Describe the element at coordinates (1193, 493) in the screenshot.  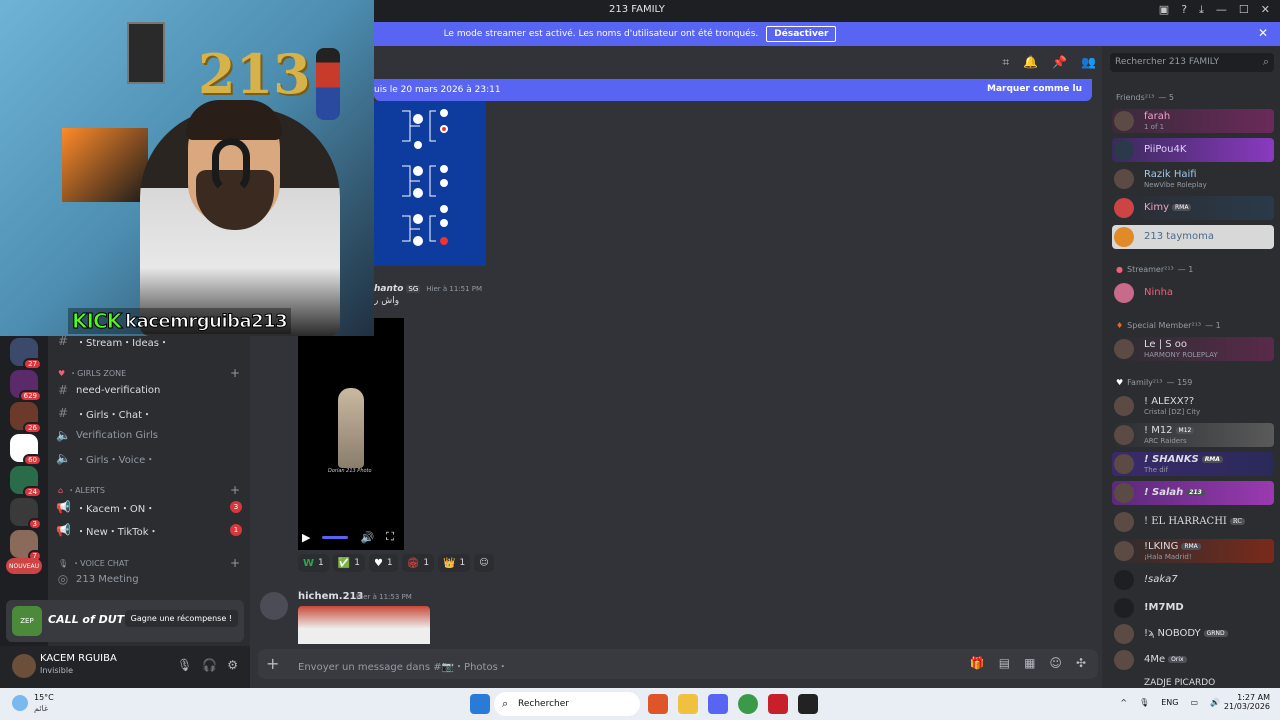
I see `member-item: ! Salah 213` at that location.